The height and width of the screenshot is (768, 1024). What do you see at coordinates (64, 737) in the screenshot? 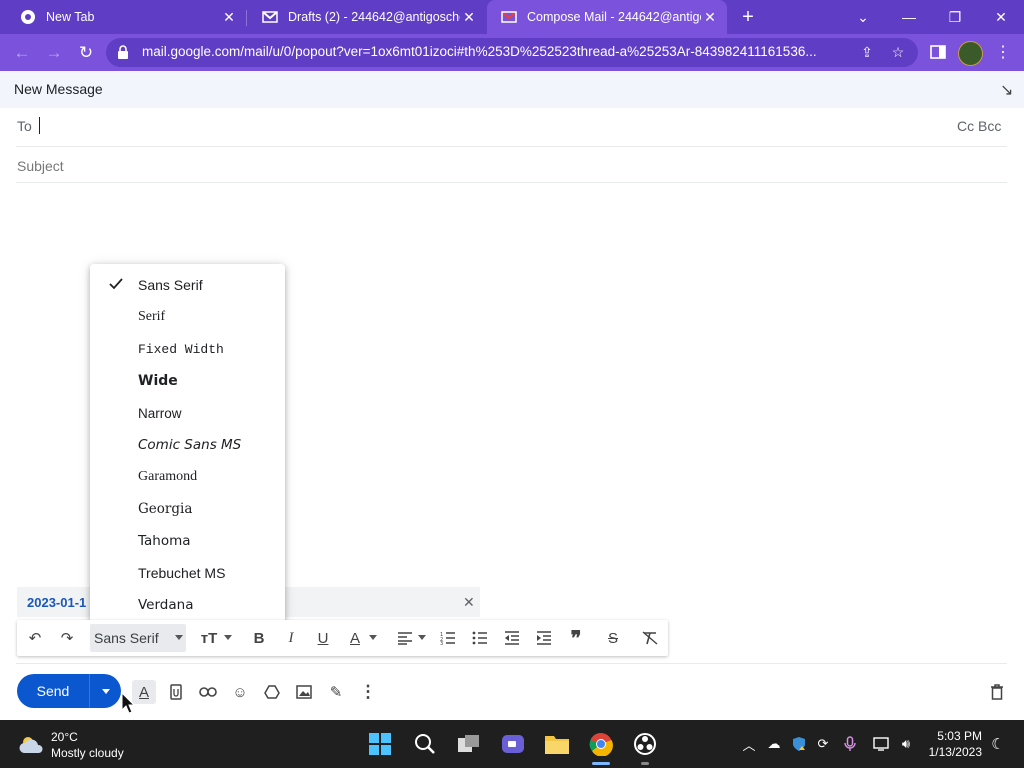
I see `weather-temperature: 20°C` at bounding box center [64, 737].